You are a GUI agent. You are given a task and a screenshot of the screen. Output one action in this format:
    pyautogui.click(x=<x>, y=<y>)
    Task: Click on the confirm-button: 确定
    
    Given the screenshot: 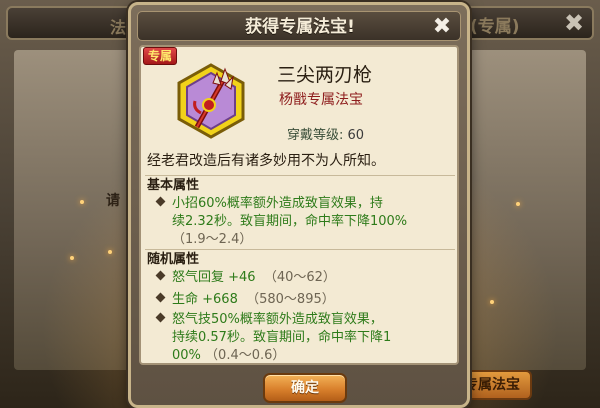 What is the action you would take?
    pyautogui.click(x=305, y=388)
    